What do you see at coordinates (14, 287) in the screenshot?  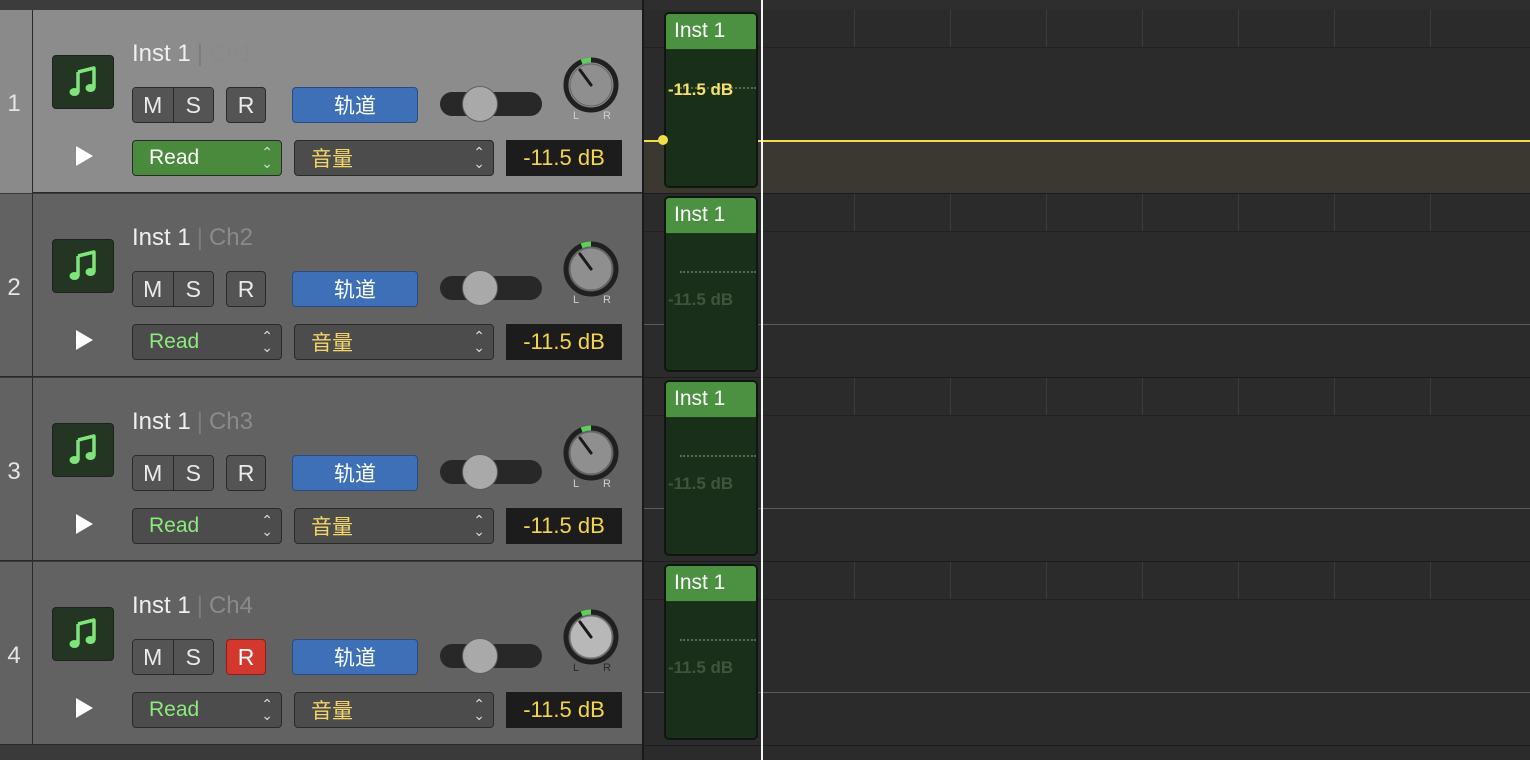 I see `track-number: 2` at bounding box center [14, 287].